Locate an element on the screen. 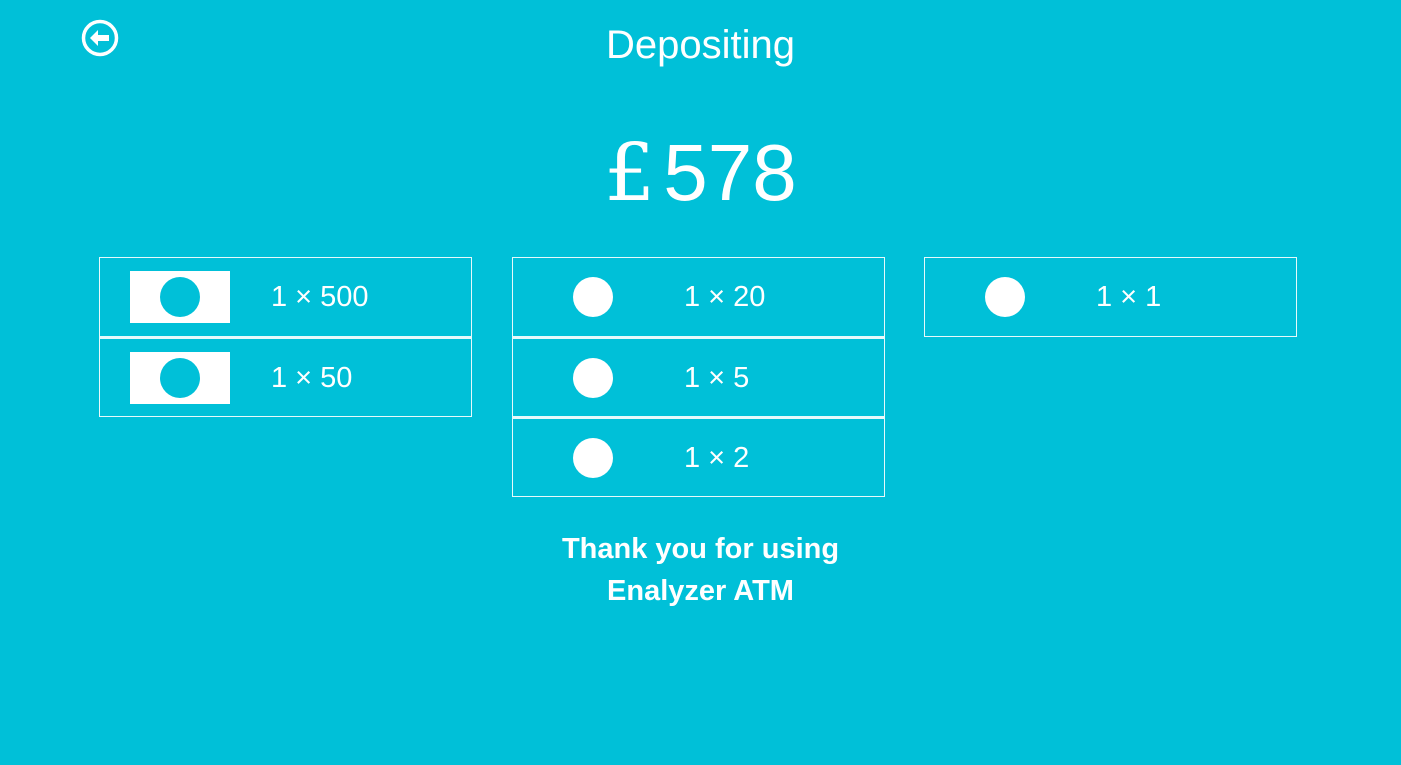 The image size is (1401, 765). denomination-row-5: 1 × 5 is located at coordinates (698, 377).